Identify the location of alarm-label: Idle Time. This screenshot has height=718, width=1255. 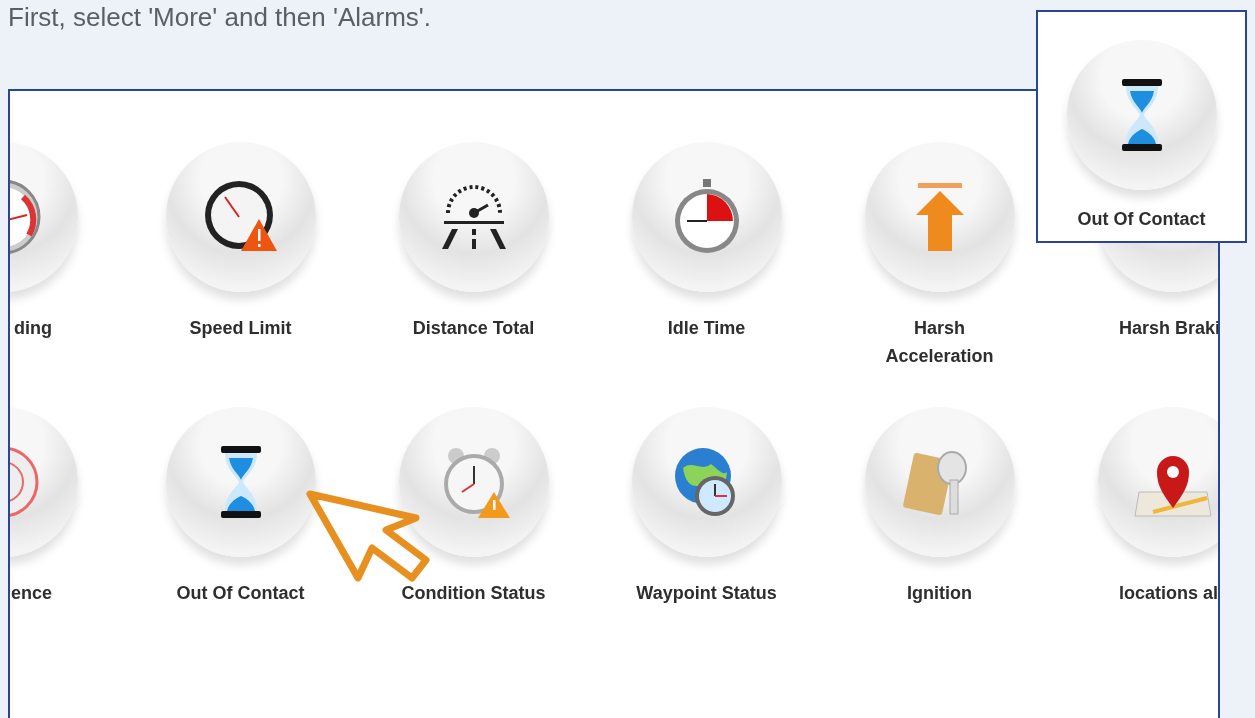
(706, 328).